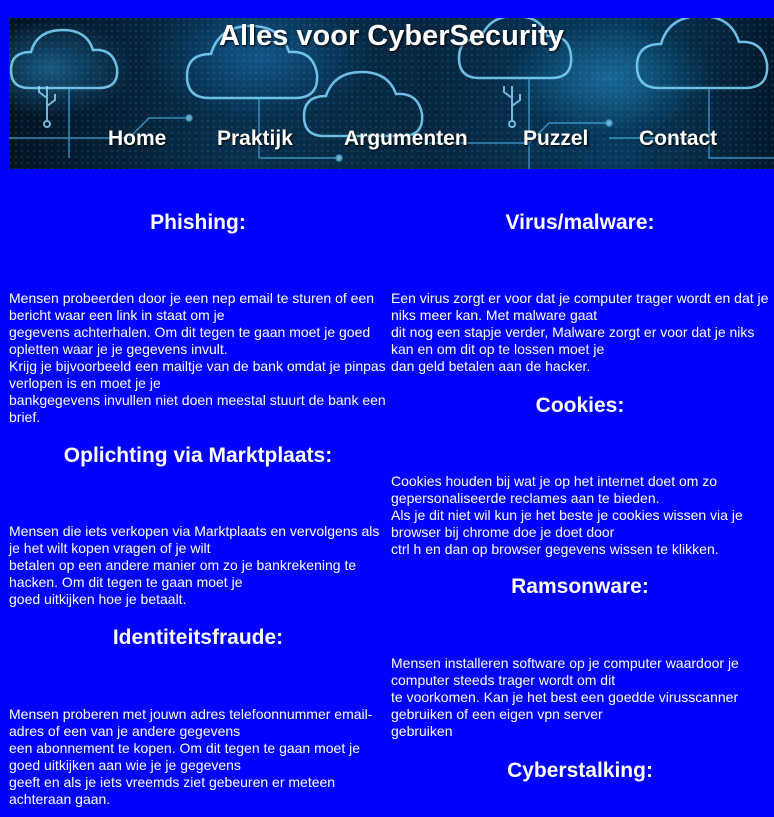  What do you see at coordinates (406, 139) in the screenshot?
I see `nav-argumenten: Argumenten` at bounding box center [406, 139].